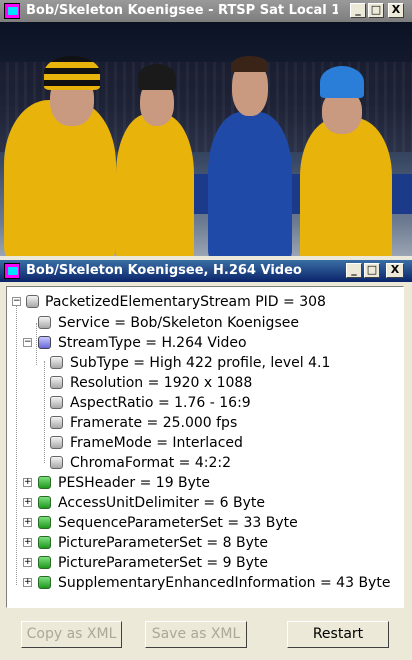 The image size is (412, 660). Describe the element at coordinates (163, 543) in the screenshot. I see `tree-label: PictureParameterSet = 8 Byte` at that location.